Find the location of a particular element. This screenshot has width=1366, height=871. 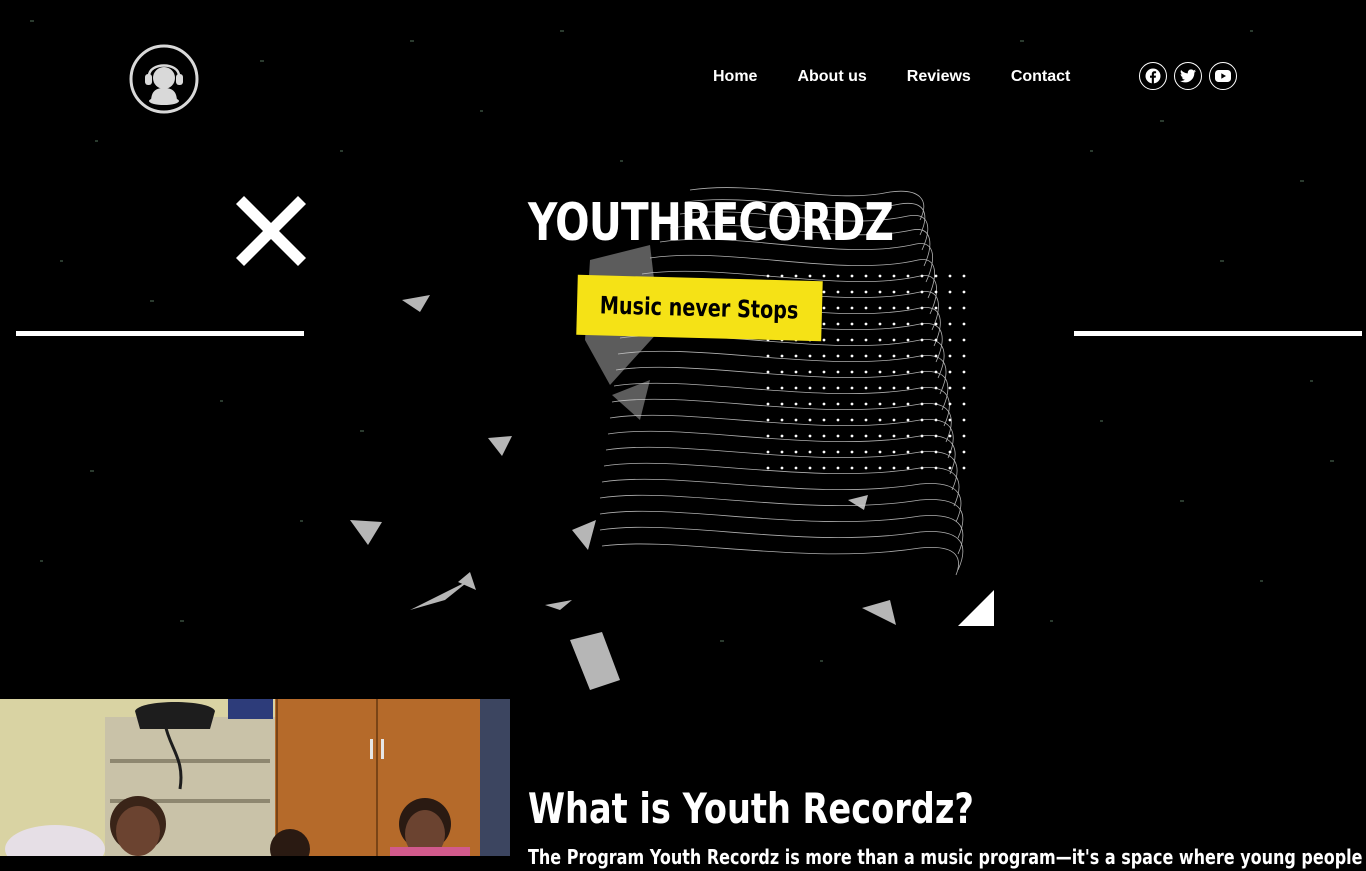

classroom-photo-illustration is located at coordinates (255, 777).